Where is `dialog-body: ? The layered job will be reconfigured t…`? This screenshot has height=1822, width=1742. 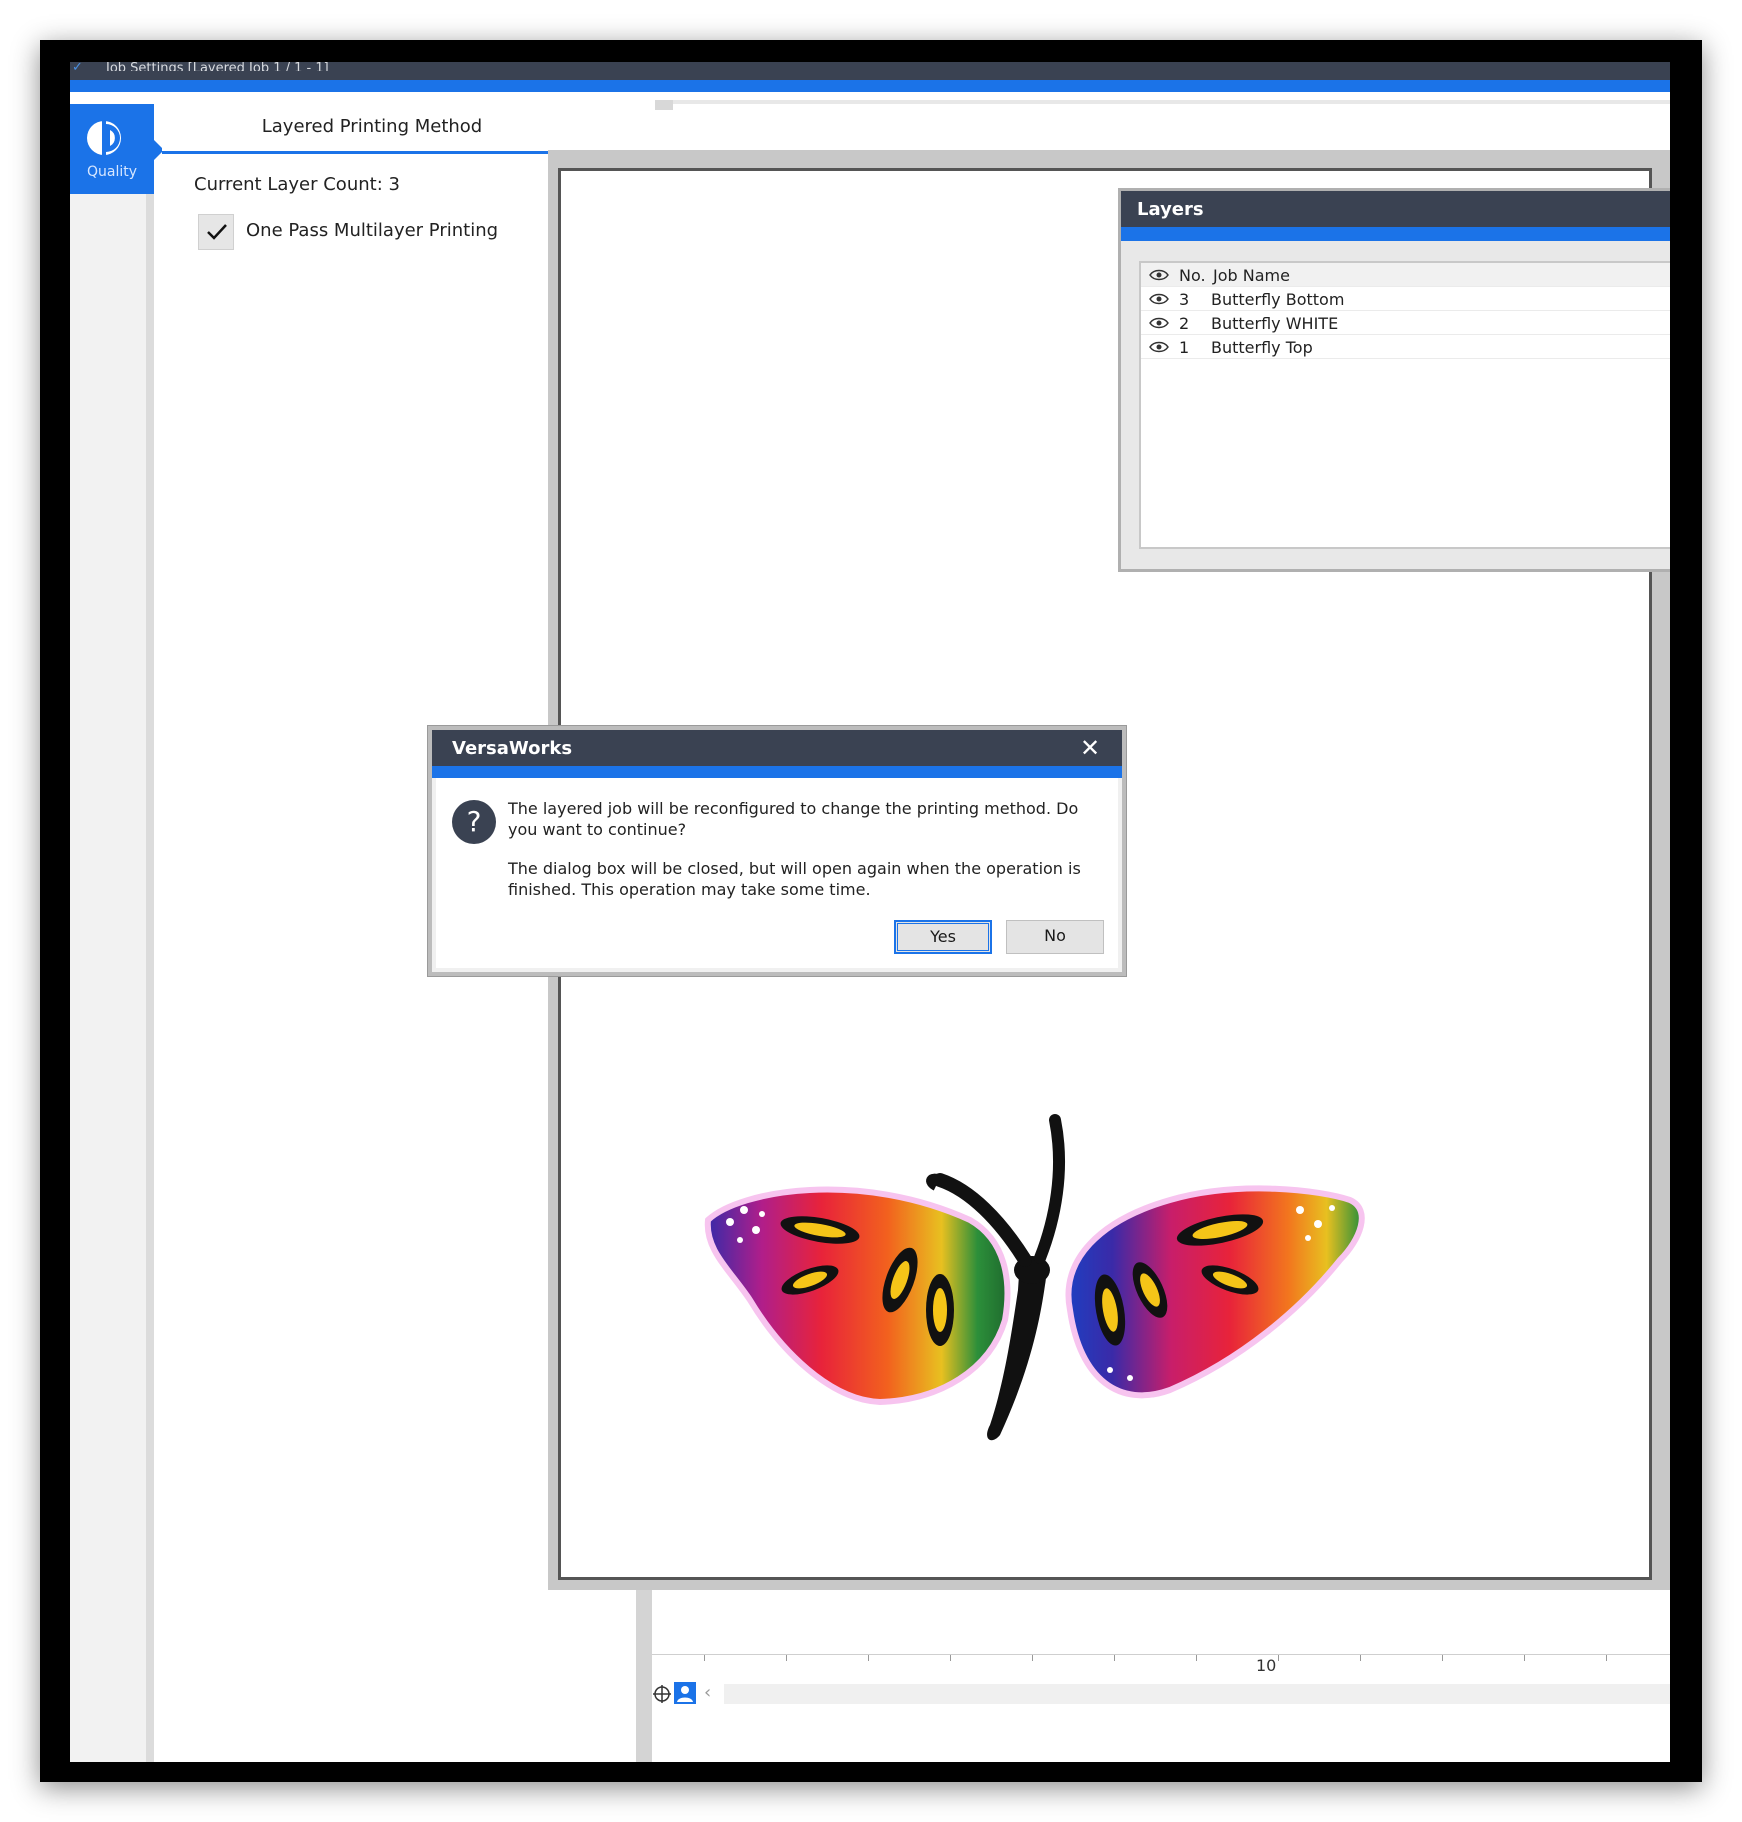 dialog-body: ? The layered job will be reconfigured t… is located at coordinates (777, 873).